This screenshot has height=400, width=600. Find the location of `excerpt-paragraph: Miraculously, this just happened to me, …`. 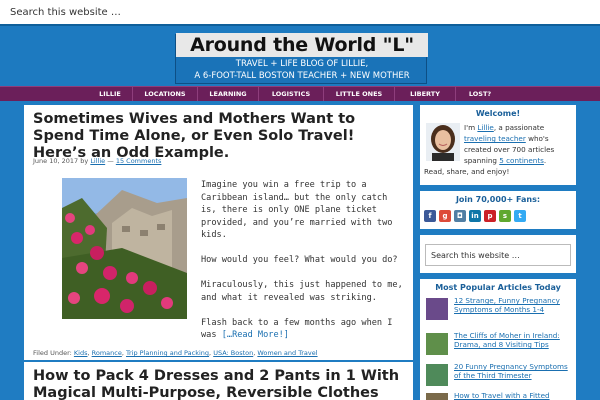

excerpt-paragraph: Miraculously, this just happened to me, … is located at coordinates (302, 291).